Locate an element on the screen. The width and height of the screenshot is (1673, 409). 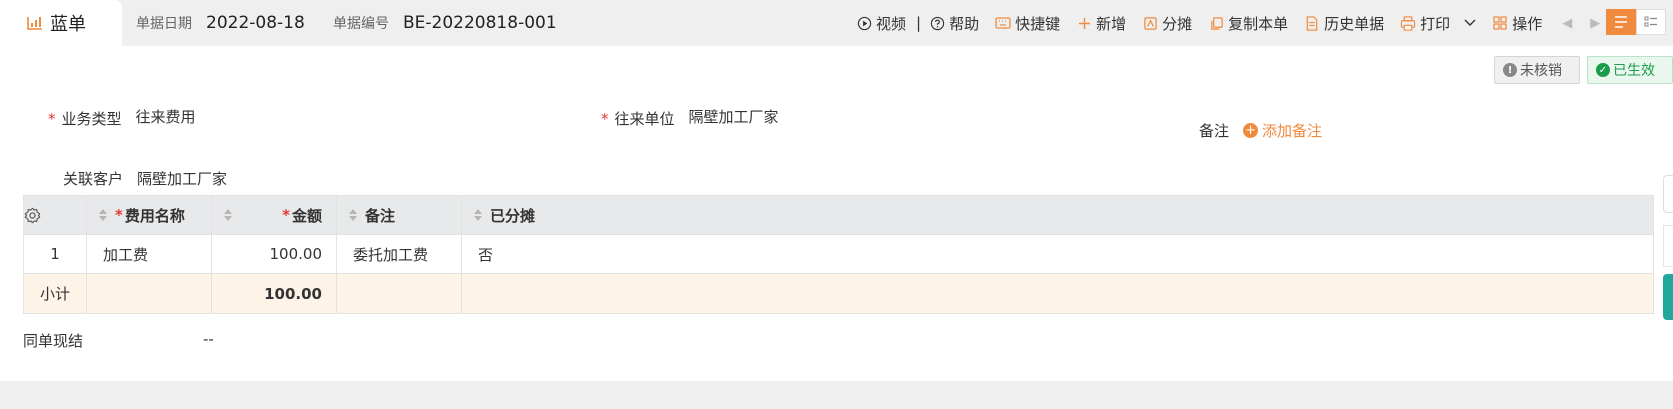
bottom-area is located at coordinates (836, 395).